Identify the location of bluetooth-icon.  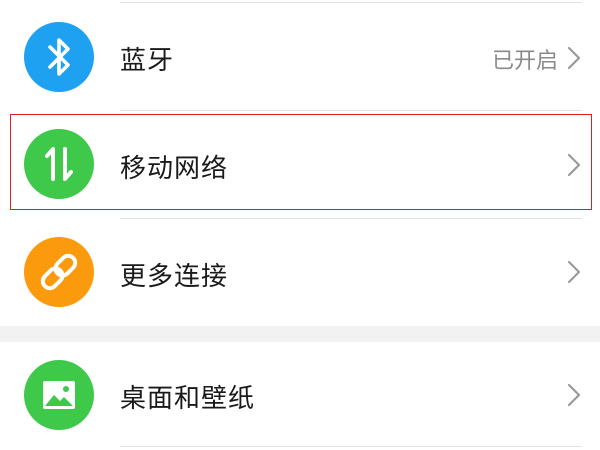
(59, 57).